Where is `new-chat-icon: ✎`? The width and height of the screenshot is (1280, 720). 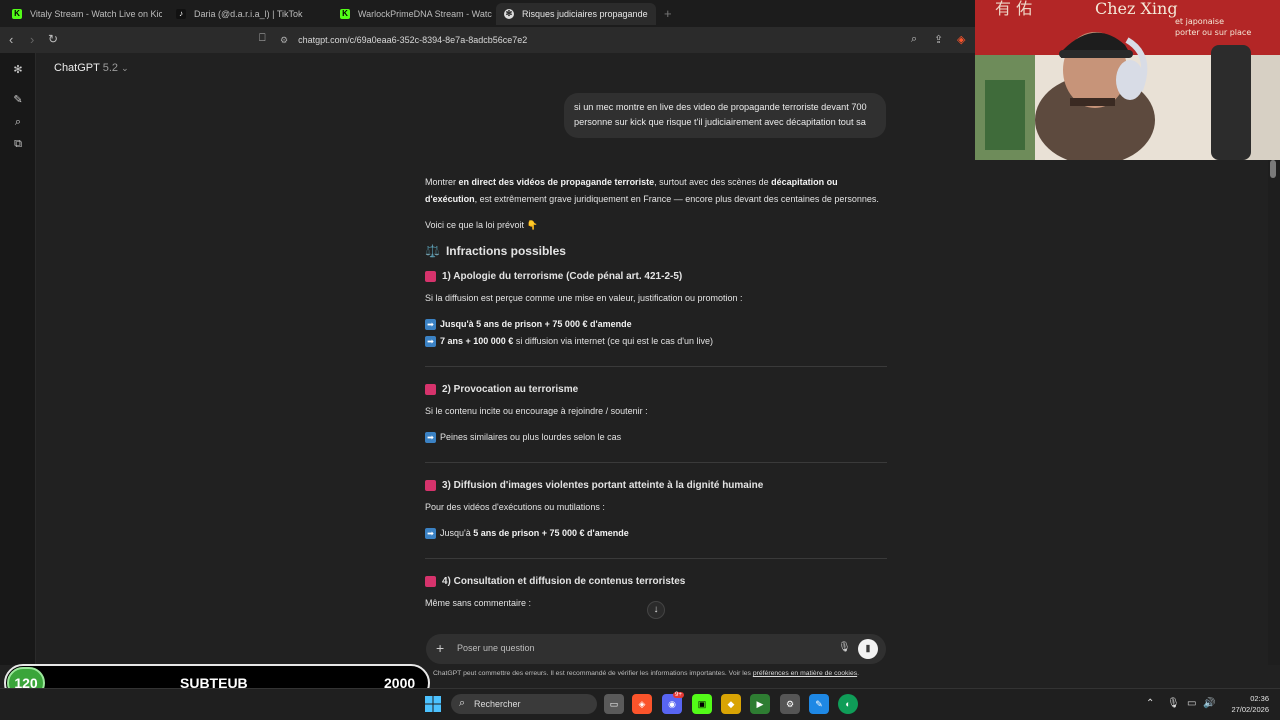
new-chat-icon: ✎ is located at coordinates (18, 100).